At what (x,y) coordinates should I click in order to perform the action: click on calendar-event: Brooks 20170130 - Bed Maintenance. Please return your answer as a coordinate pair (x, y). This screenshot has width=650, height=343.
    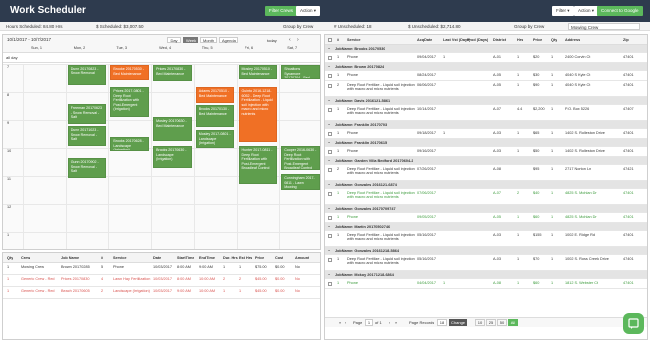
    Looking at the image, I should click on (215, 116).